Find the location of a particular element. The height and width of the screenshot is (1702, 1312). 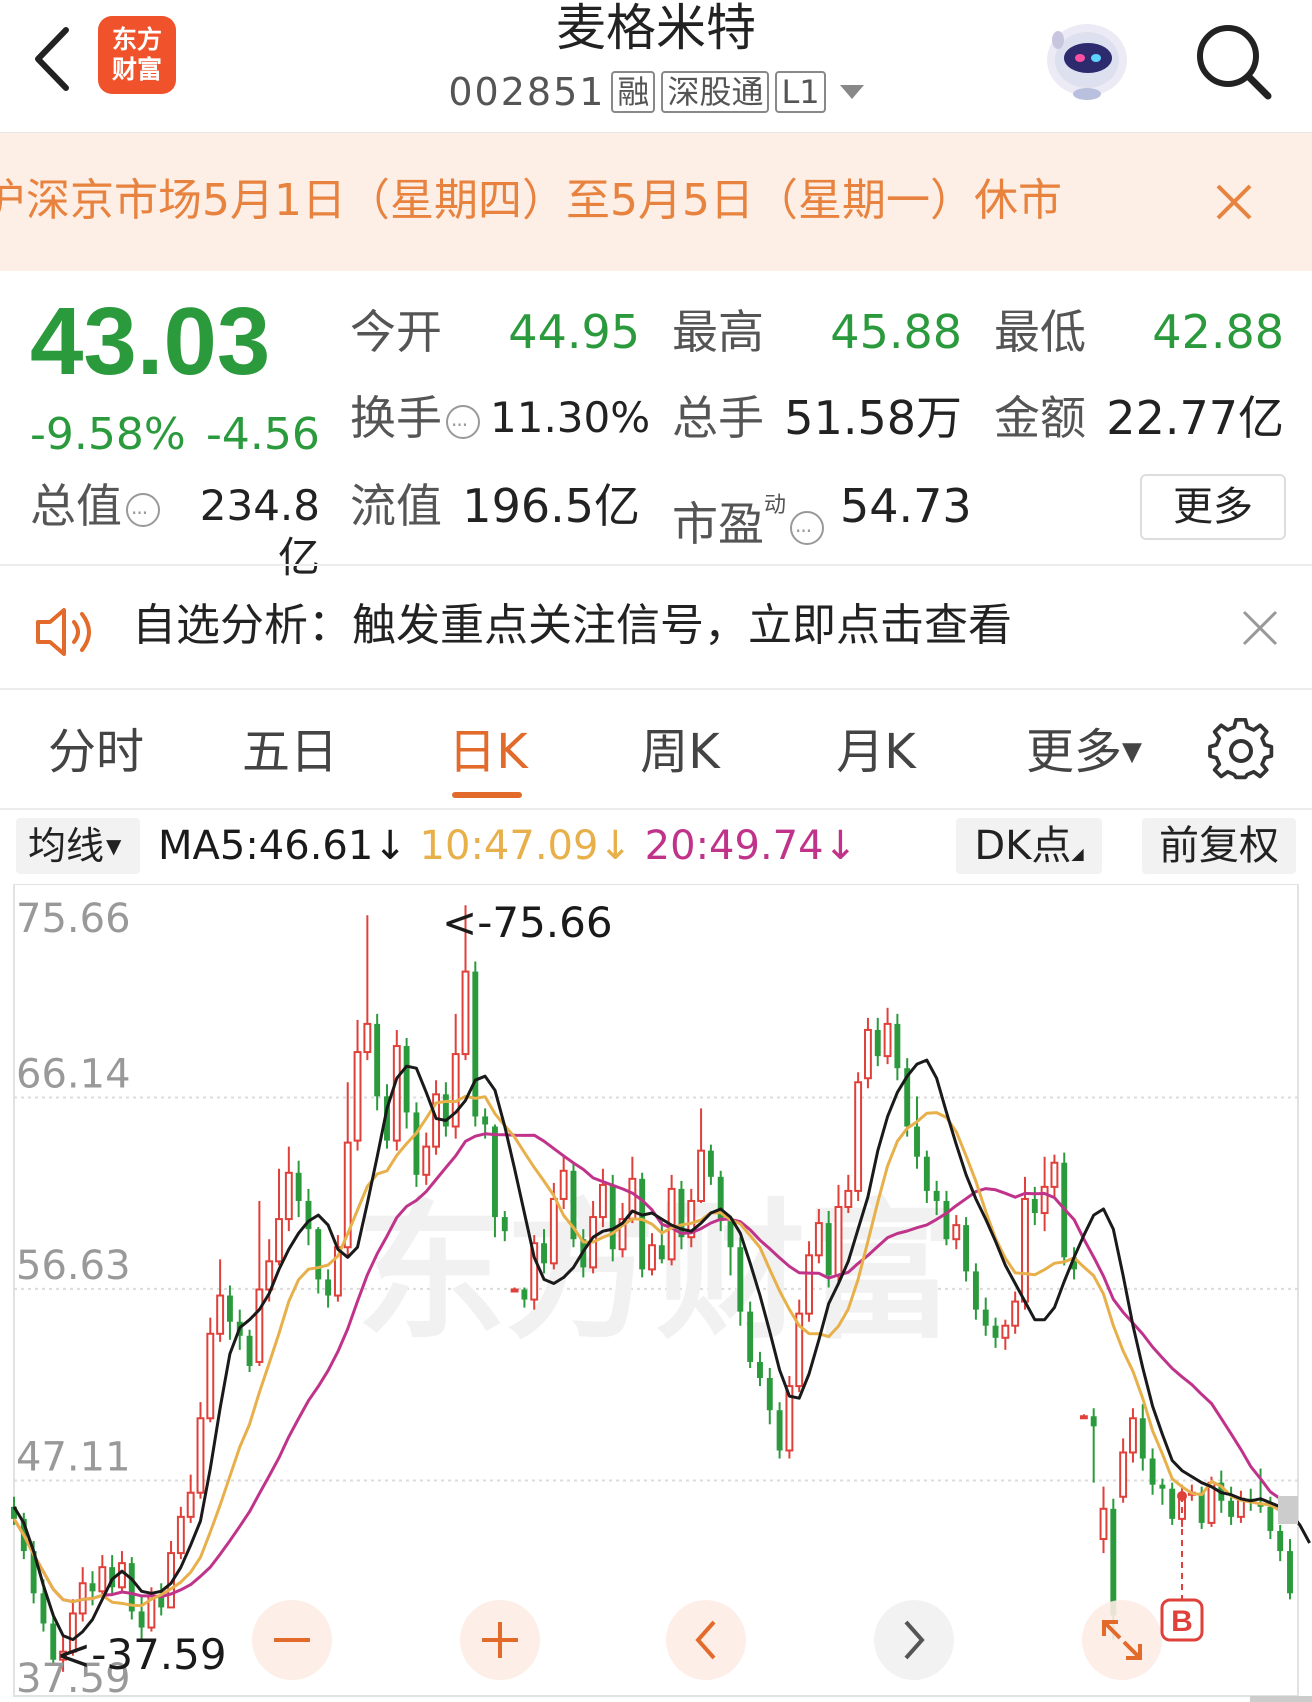

tab-more: 更多▼ is located at coordinates (1084, 752).